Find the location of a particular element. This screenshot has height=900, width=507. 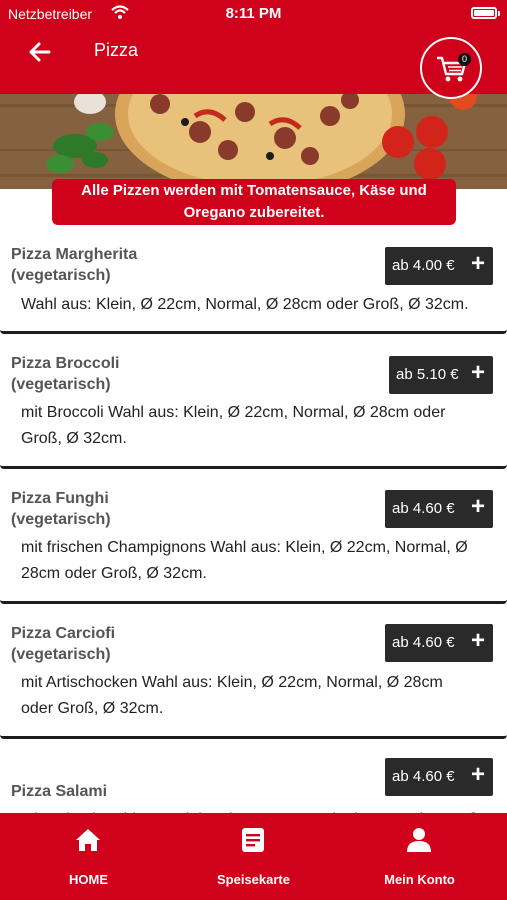

item-name-line: Pizza Broccoli is located at coordinates (65, 363).